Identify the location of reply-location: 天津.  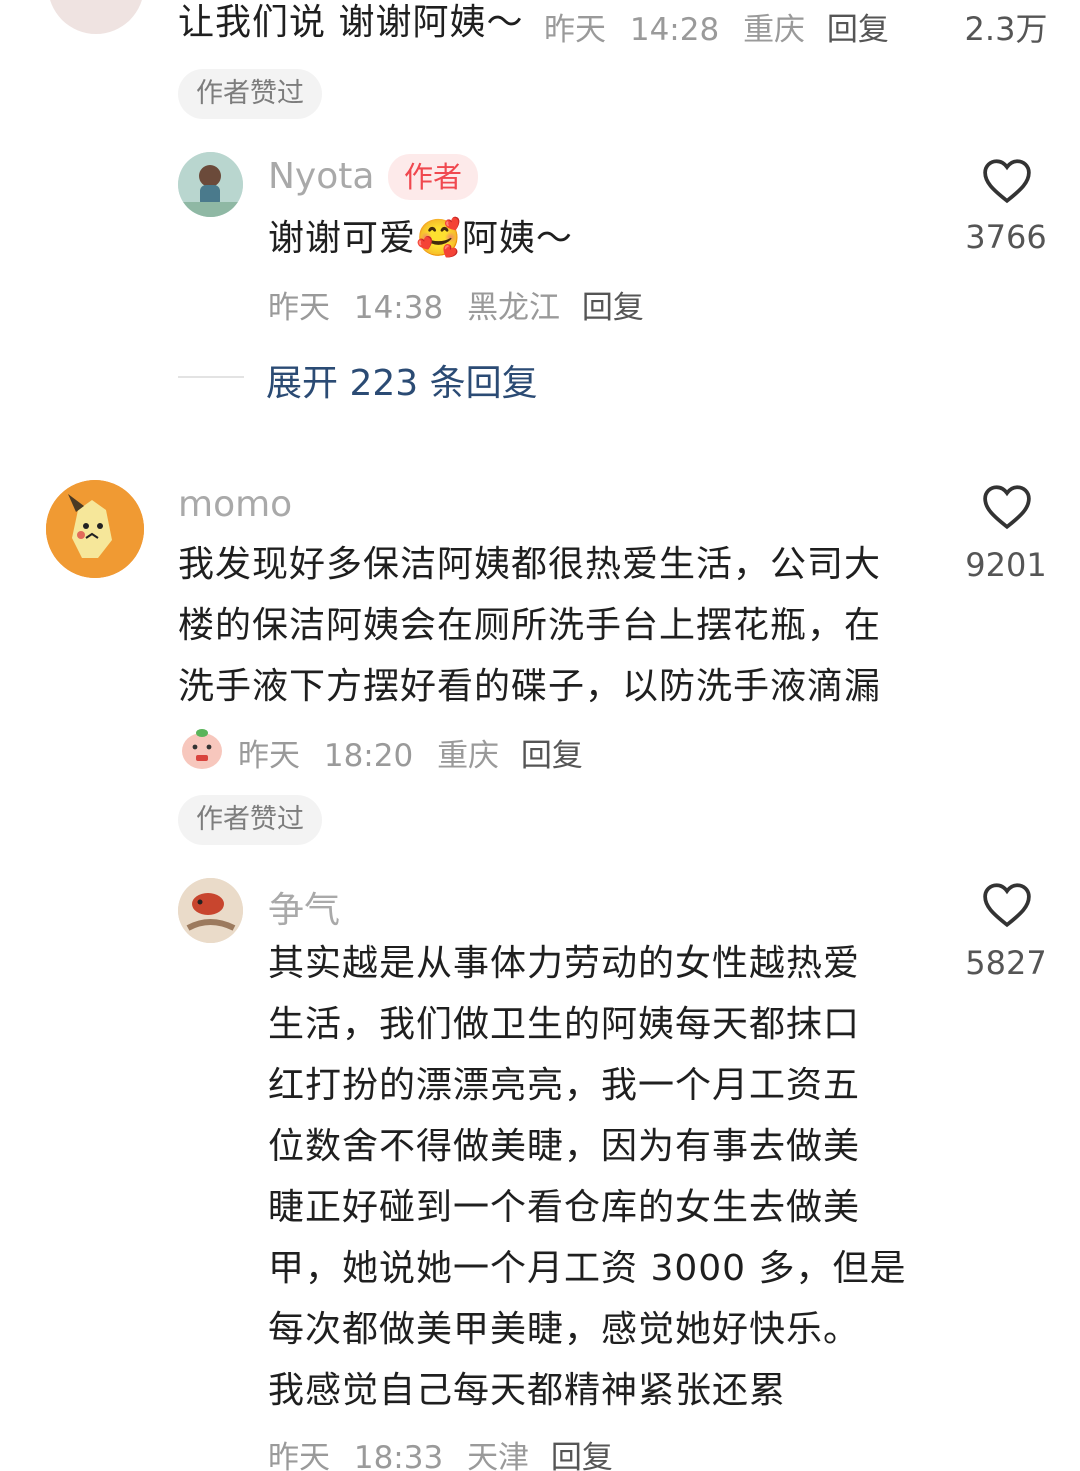
(498, 1455).